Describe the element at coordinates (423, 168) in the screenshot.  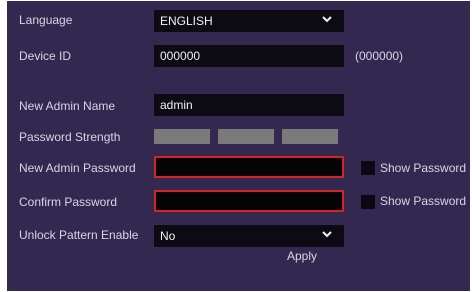
I see `show-password-label: Show Password` at that location.